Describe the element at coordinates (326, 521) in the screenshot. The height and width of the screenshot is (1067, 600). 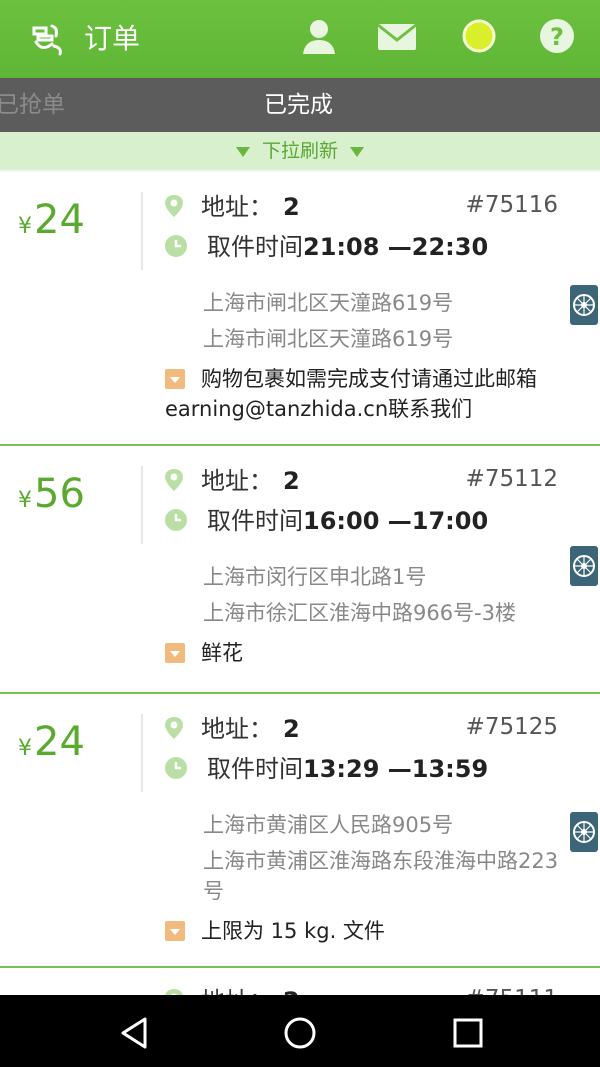
I see `pickup-time-row: 取件时间16:00 —17:00` at that location.